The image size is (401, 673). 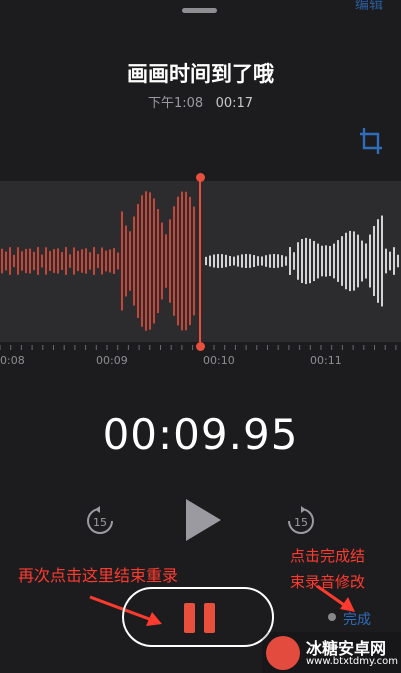 What do you see at coordinates (352, 661) in the screenshot?
I see `watermark-url: www.btxtdmy.com` at bounding box center [352, 661].